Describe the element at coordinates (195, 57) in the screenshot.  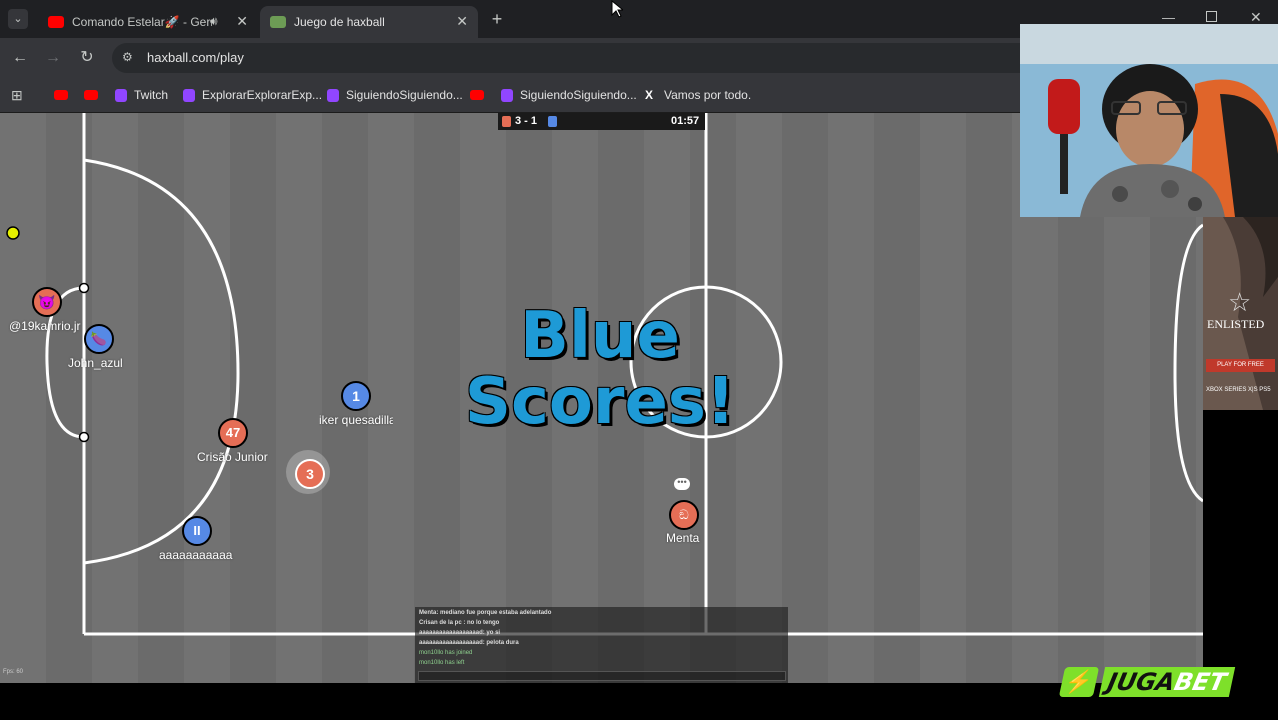
I see `url-text: haxball.com/play` at that location.